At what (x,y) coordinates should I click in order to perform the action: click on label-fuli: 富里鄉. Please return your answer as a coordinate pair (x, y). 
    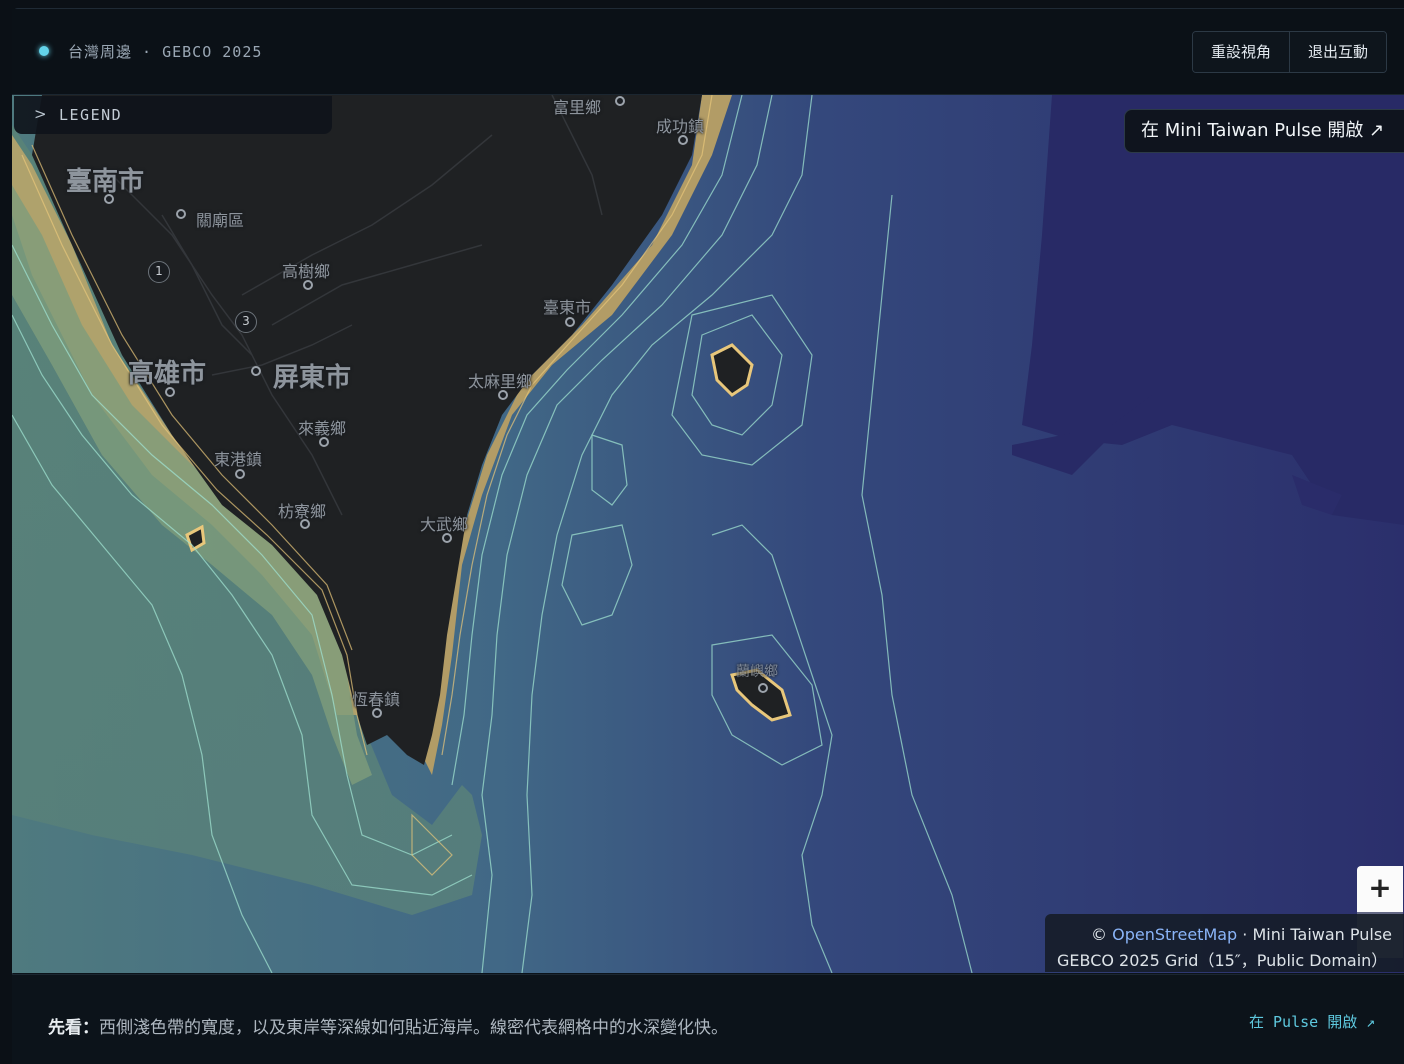
    Looking at the image, I should click on (577, 107).